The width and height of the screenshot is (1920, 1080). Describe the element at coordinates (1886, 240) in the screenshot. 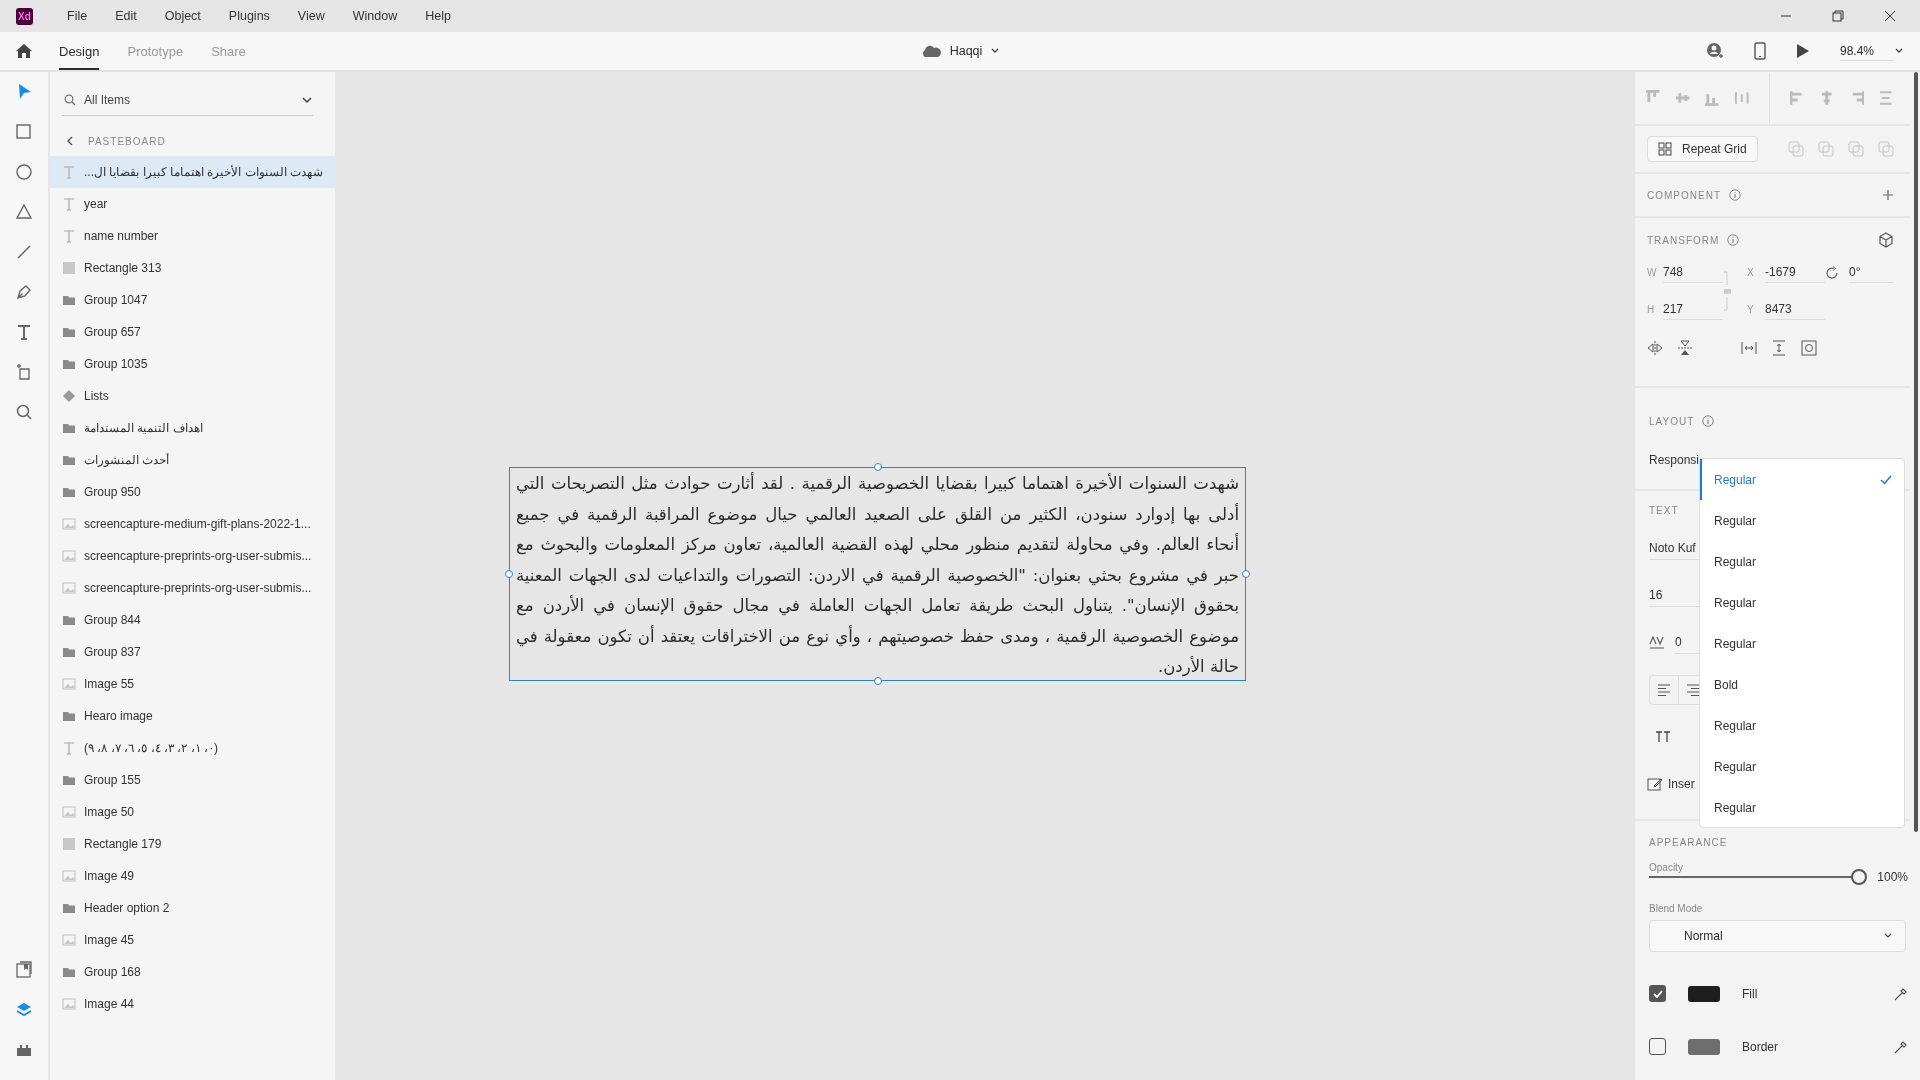

I see `cube-icon` at that location.